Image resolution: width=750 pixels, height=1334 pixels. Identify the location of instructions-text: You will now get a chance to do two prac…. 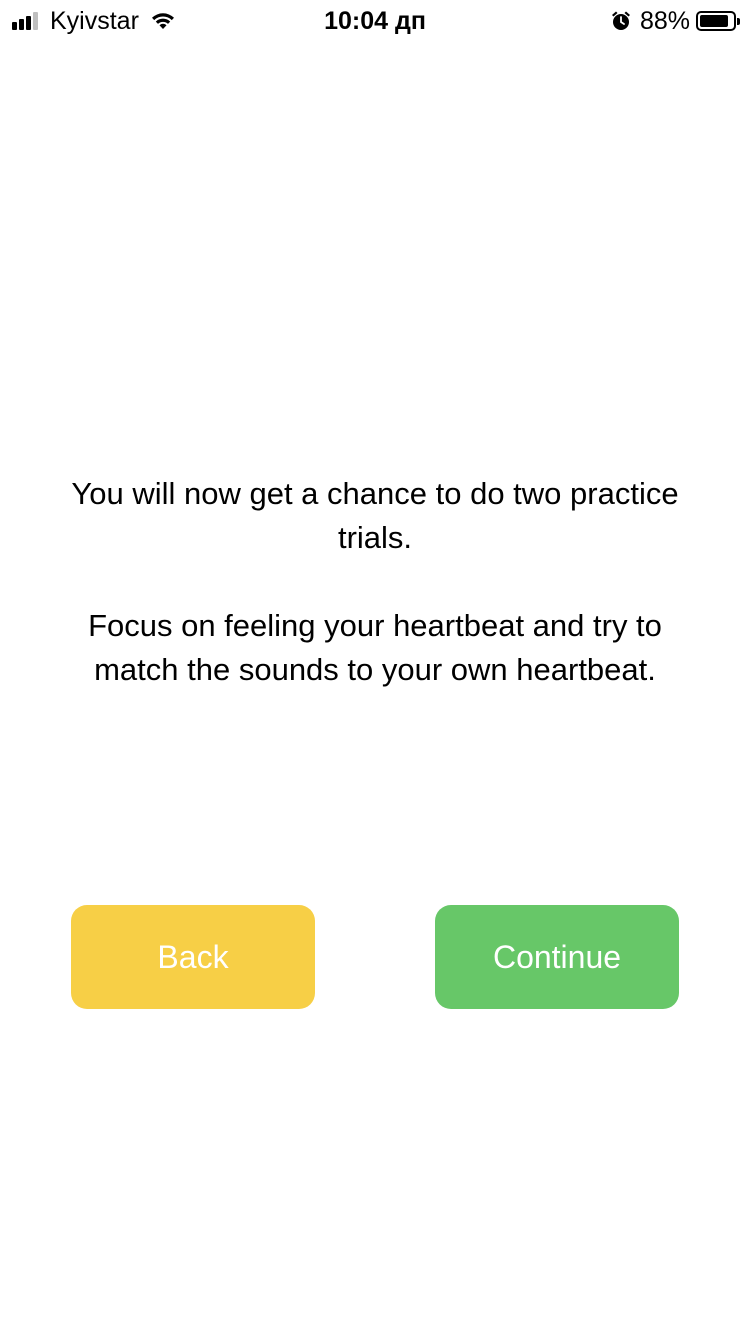
(375, 582).